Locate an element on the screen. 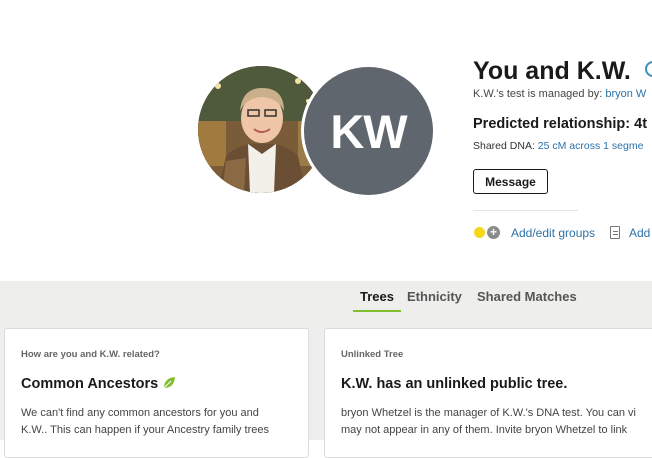 This screenshot has height=458, width=652. manager-link: bryon W is located at coordinates (625, 94).